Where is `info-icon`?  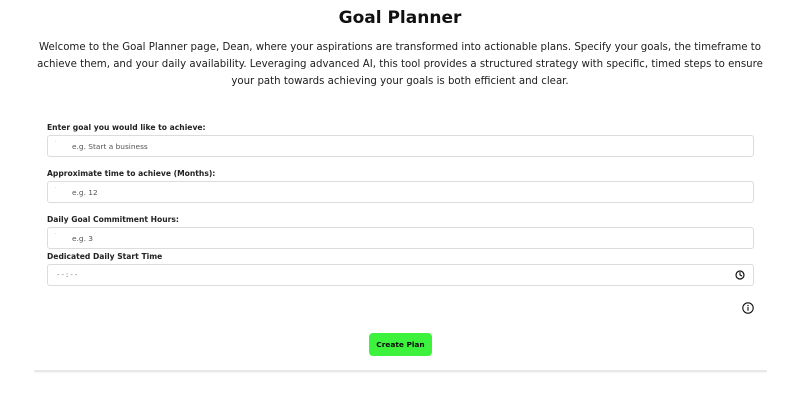 info-icon is located at coordinates (748, 308).